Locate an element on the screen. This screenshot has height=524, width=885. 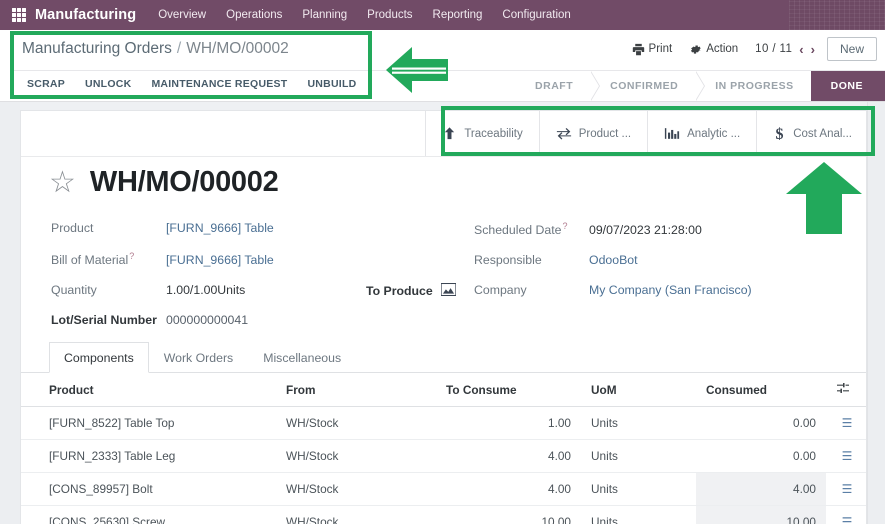
field-value-quantity: 1.00/1.00Units is located at coordinates (205, 290).